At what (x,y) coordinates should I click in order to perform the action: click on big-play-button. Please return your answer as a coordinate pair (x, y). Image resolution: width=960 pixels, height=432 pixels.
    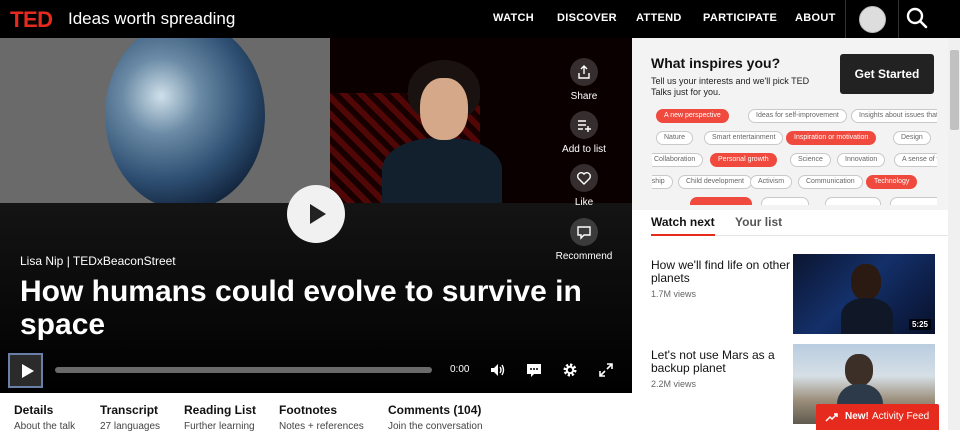
    Looking at the image, I should click on (316, 214).